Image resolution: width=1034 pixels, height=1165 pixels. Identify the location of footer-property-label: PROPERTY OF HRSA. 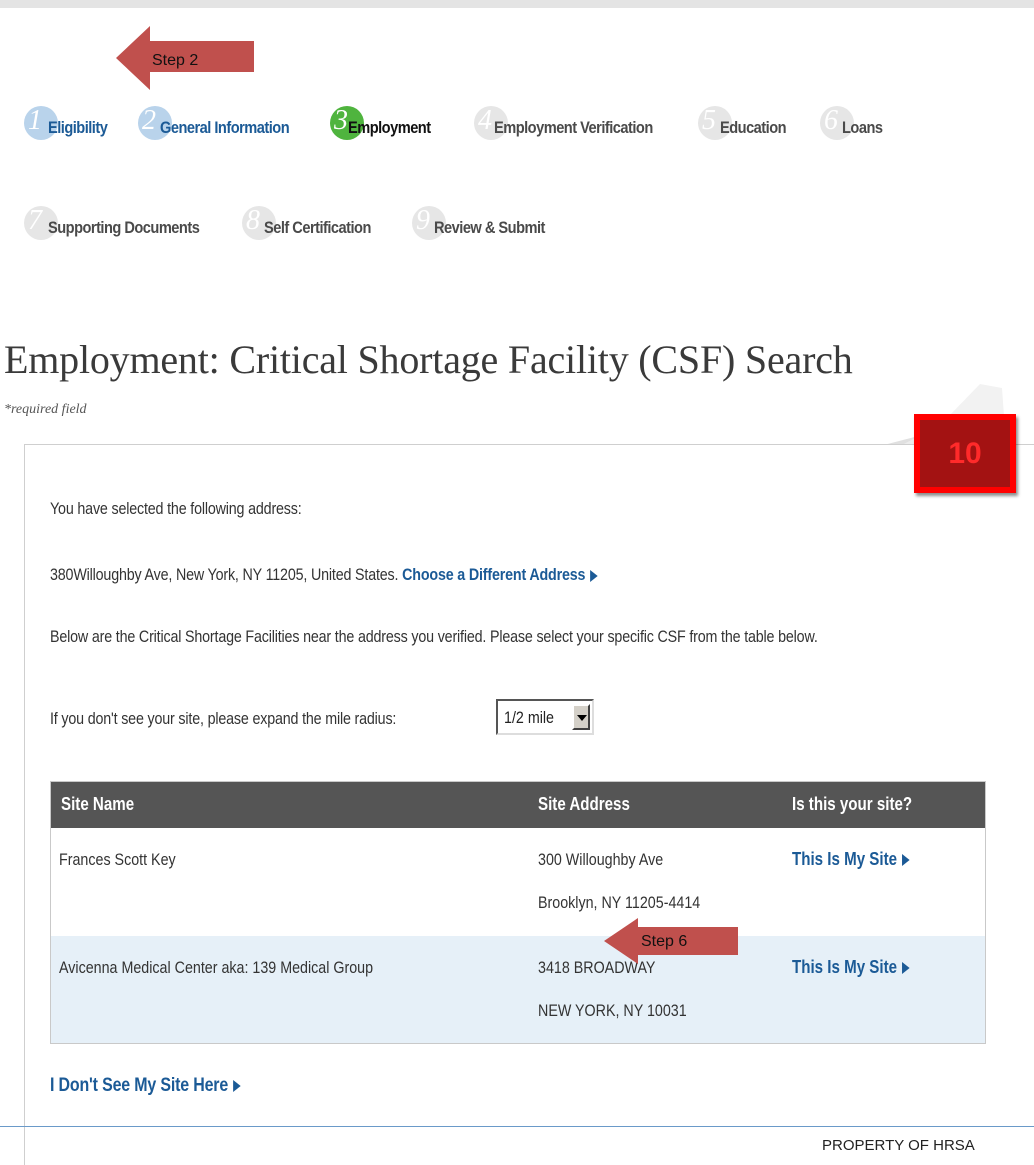
(898, 1145).